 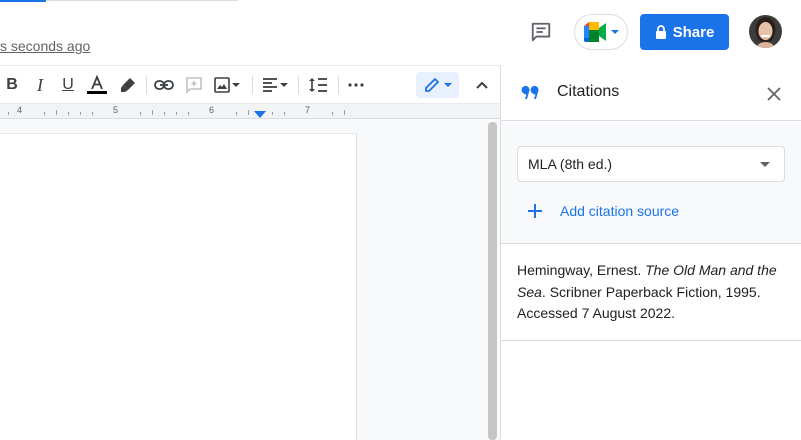 I want to click on add-comment-button, so click(x=194, y=85).